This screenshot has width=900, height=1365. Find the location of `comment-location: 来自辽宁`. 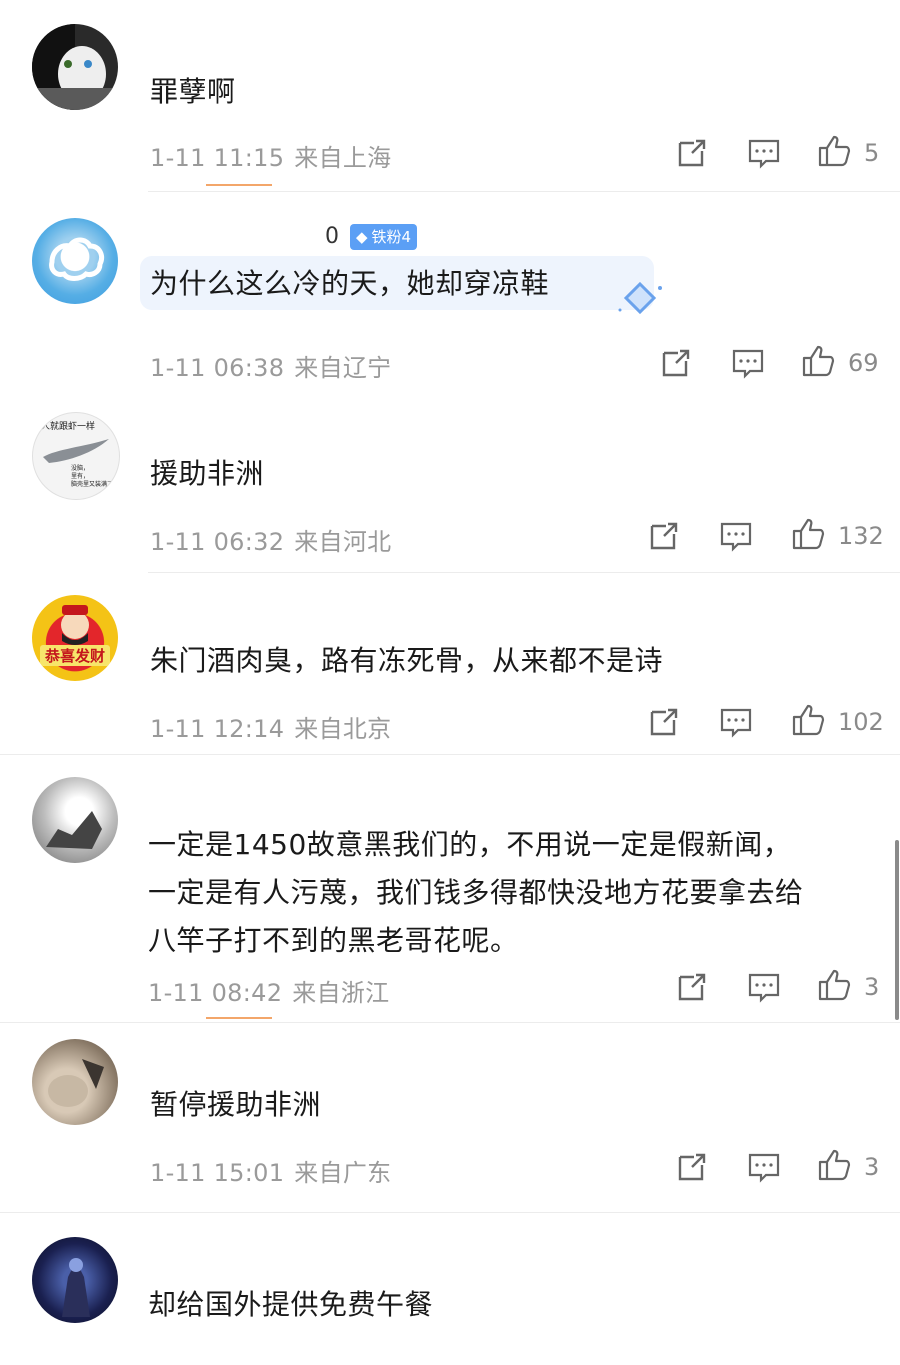

comment-location: 来自辽宁 is located at coordinates (343, 368).